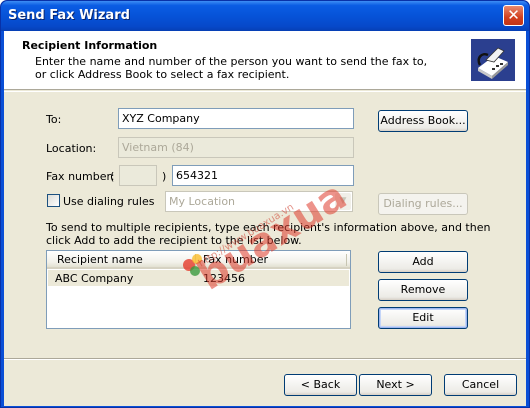 The image size is (530, 408). I want to click on to-label: To:, so click(54, 119).